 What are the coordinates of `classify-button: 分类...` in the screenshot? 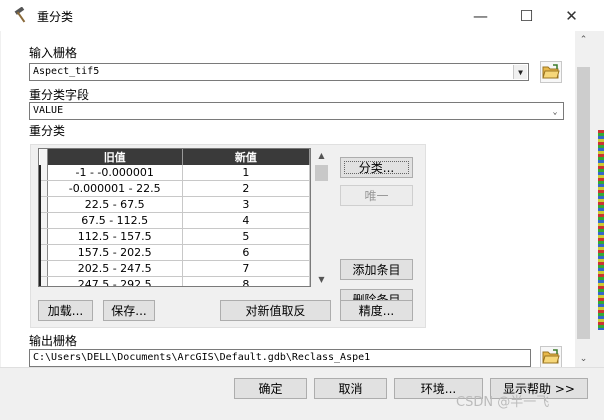 It's located at (376, 167).